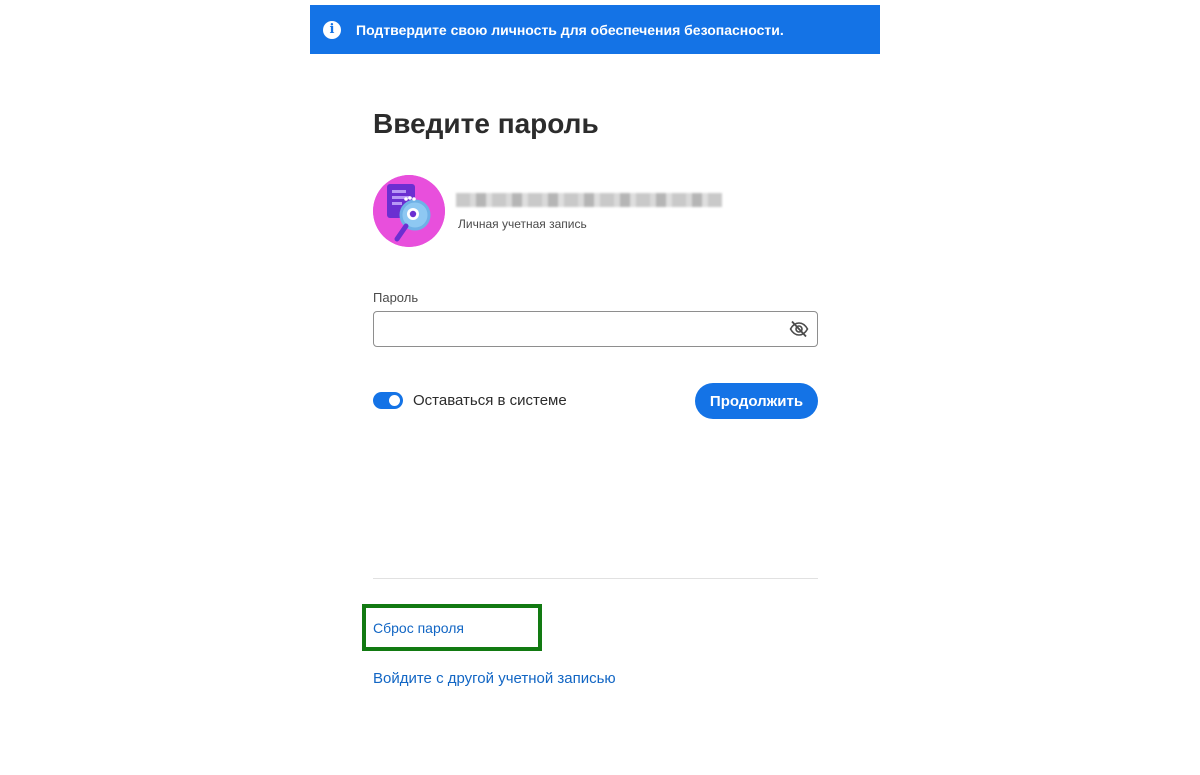 Image resolution: width=1200 pixels, height=775 pixels. Describe the element at coordinates (589, 200) in the screenshot. I see `redacted-email` at that location.